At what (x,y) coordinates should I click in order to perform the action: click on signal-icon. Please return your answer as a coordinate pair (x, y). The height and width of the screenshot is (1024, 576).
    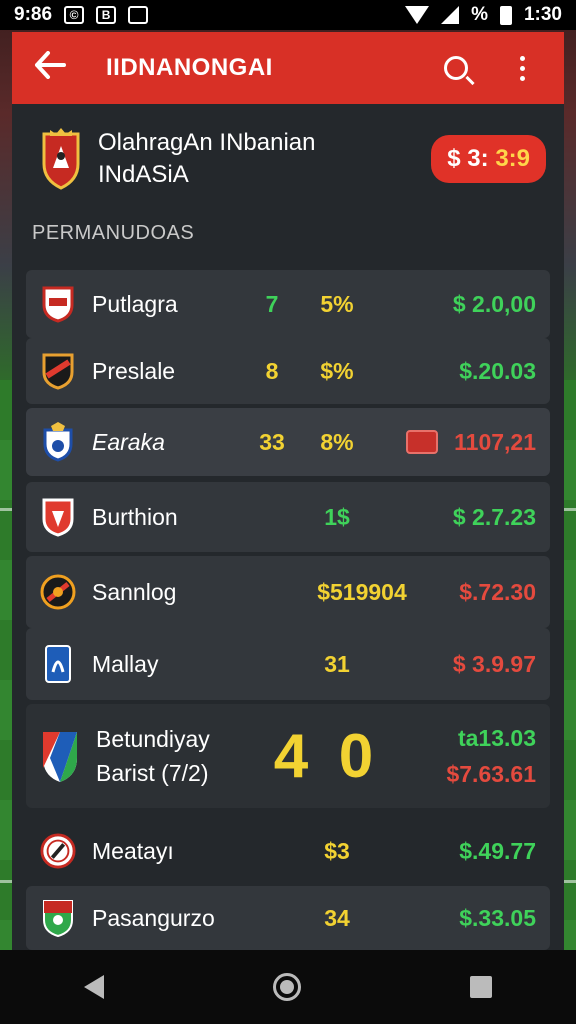
    Looking at the image, I should click on (450, 15).